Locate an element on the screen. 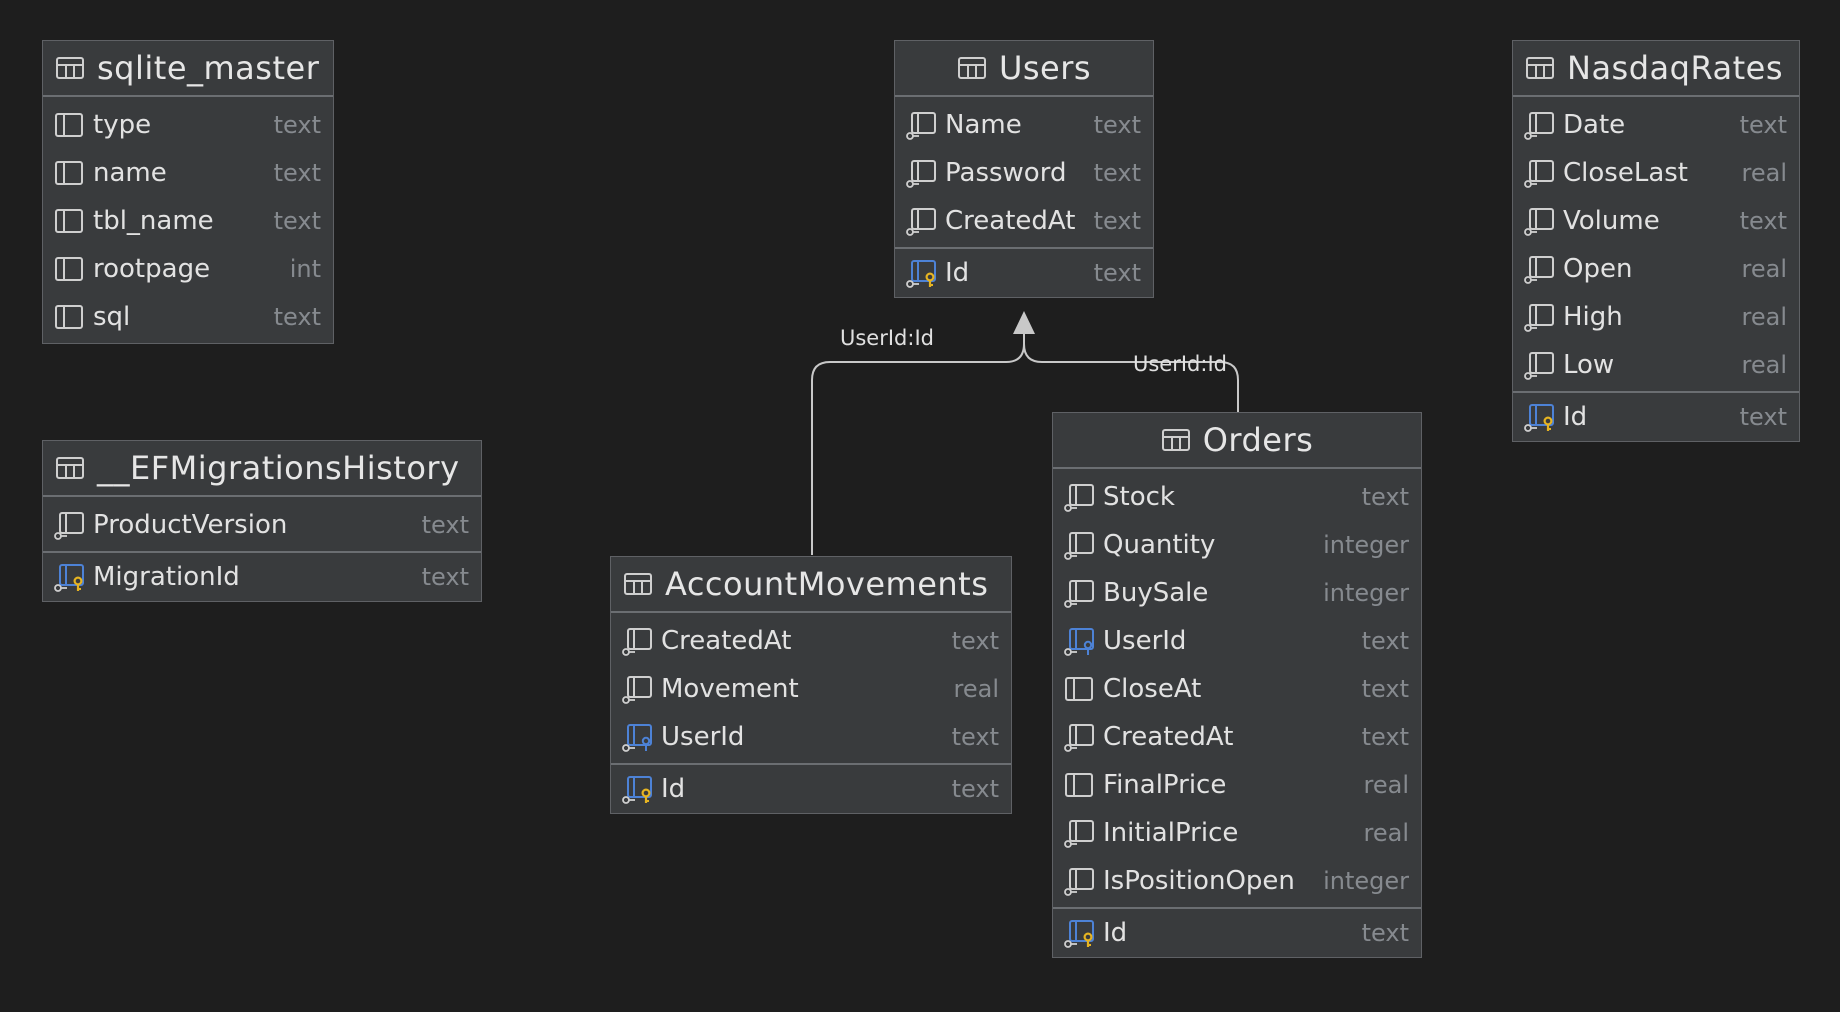 The image size is (1840, 1012). column-row: CloseLast real is located at coordinates (1656, 173).